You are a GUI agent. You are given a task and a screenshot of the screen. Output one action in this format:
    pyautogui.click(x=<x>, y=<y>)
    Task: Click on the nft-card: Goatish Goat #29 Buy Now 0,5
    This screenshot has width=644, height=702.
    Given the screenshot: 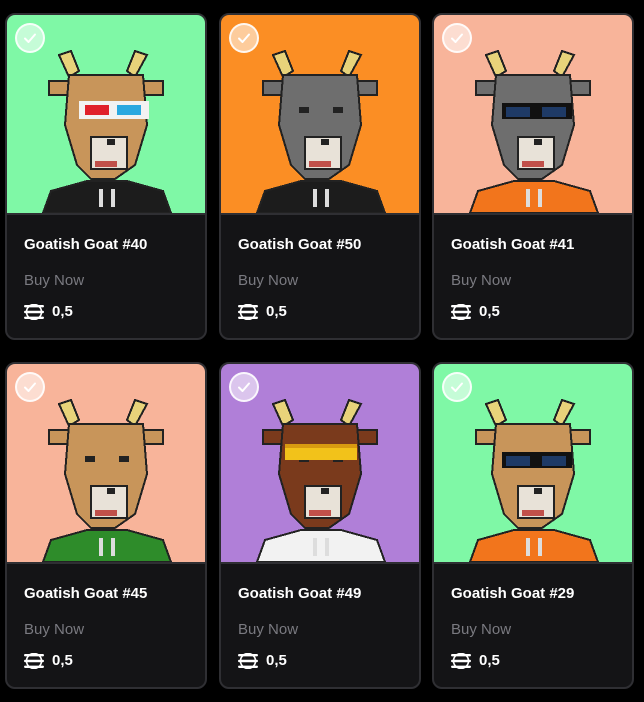 What is the action you would take?
    pyautogui.click(x=533, y=525)
    